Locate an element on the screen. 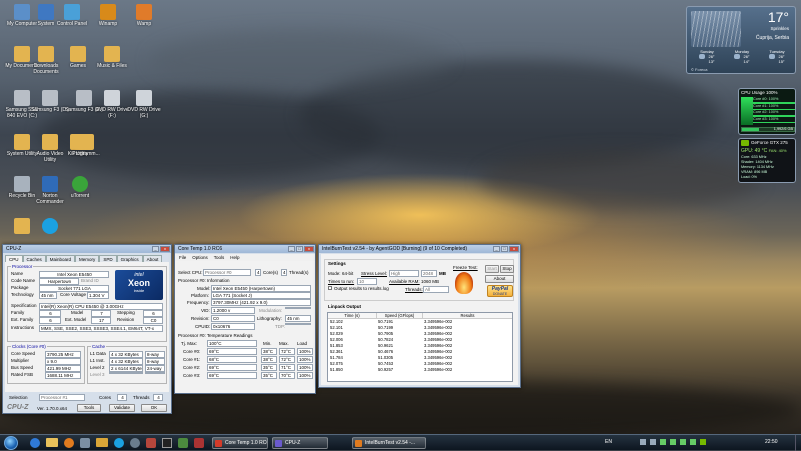 The width and height of the screenshot is (801, 451). validate-button: Validate is located at coordinates (122, 408).